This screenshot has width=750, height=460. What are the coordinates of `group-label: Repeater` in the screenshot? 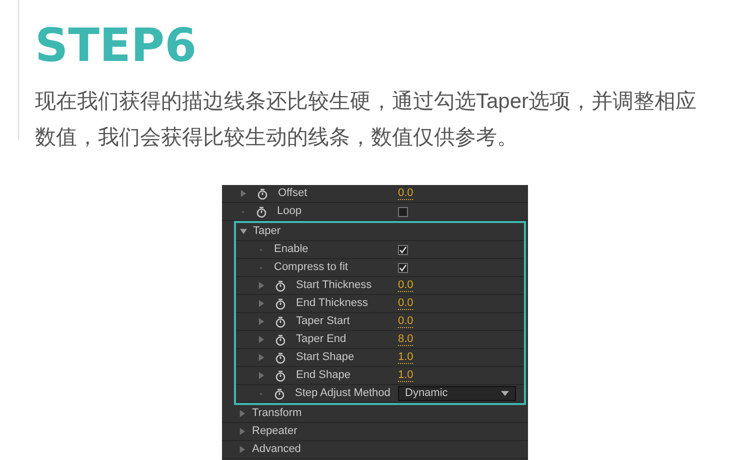 It's located at (275, 431).